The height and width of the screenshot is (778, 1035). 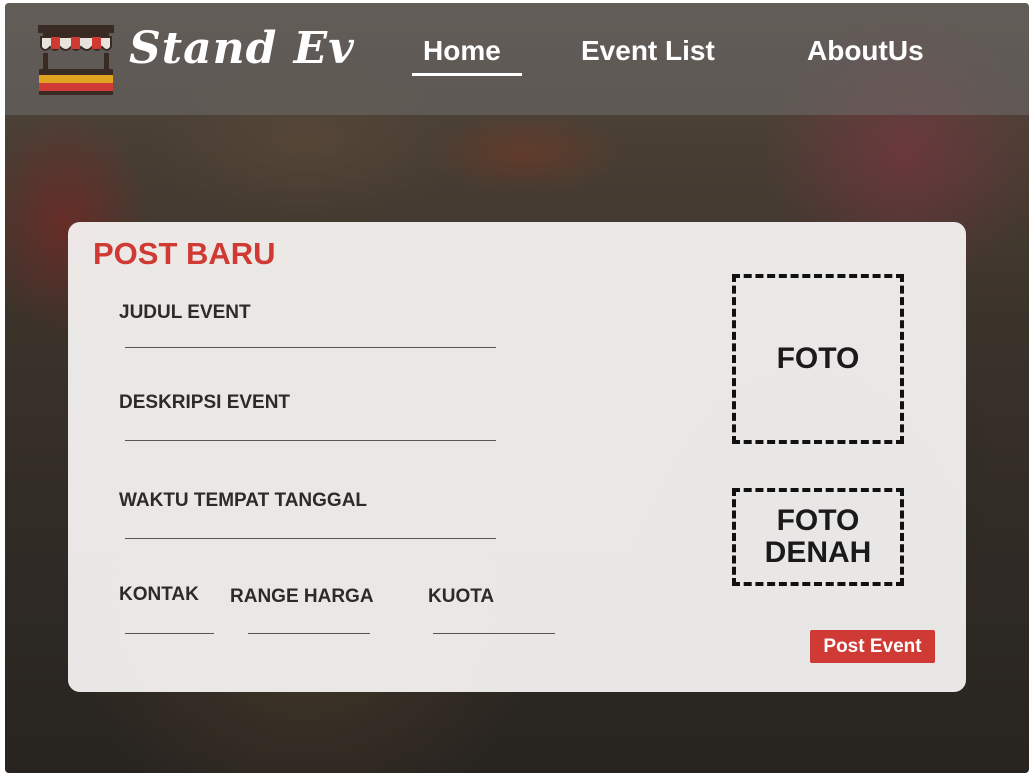 What do you see at coordinates (302, 596) in the screenshot?
I see `range-harga-label: RANGE HARGA` at bounding box center [302, 596].